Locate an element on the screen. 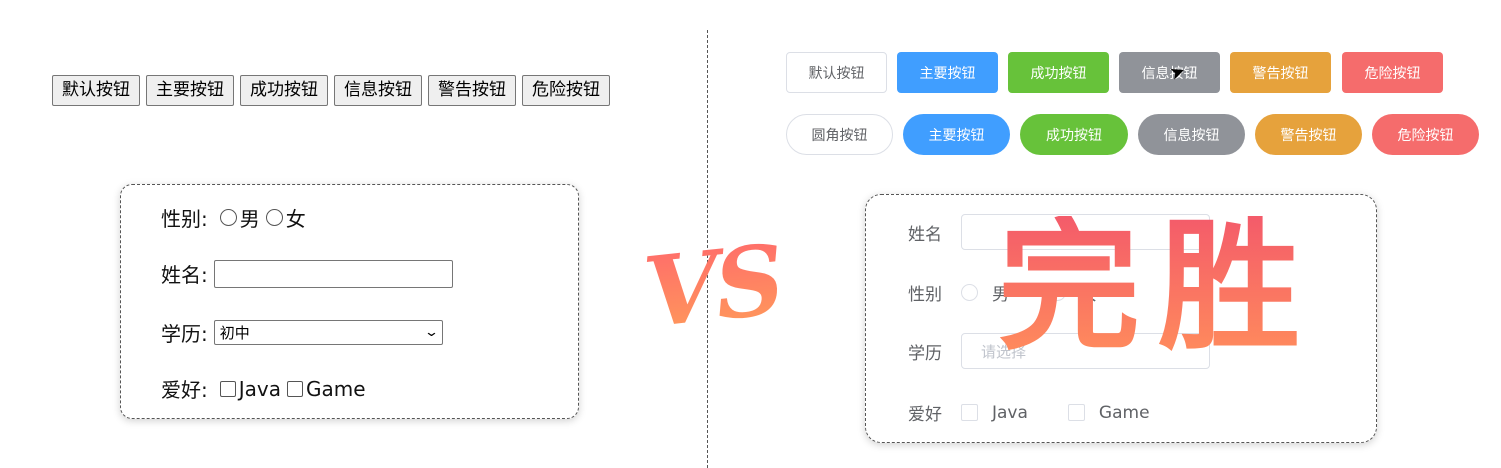 The image size is (1501, 468). el-name-label: 姓名 is located at coordinates (925, 234).